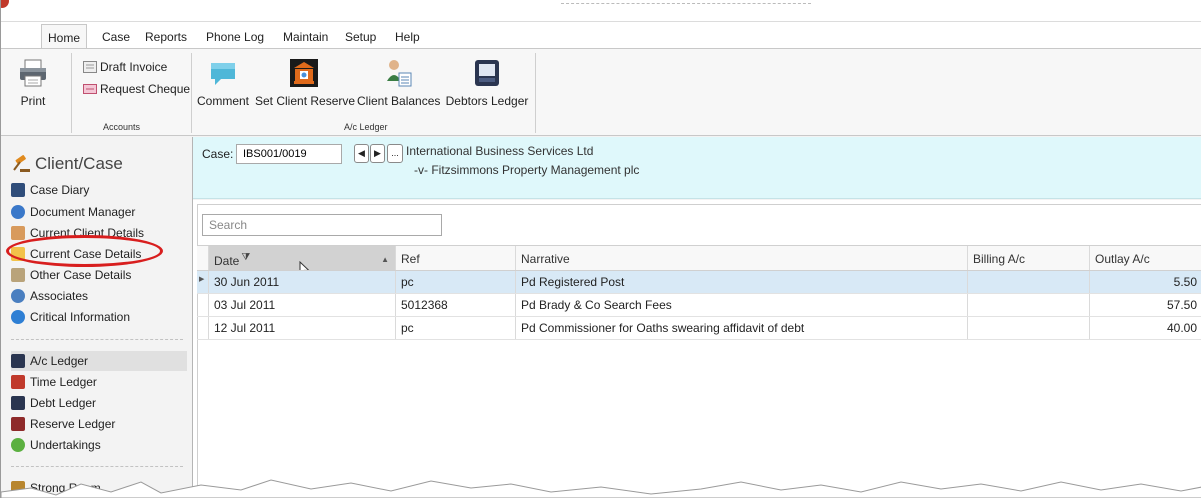 The width and height of the screenshot is (1201, 498). Describe the element at coordinates (235, 37) in the screenshot. I see `tab-phone-log: Phone Log` at that location.